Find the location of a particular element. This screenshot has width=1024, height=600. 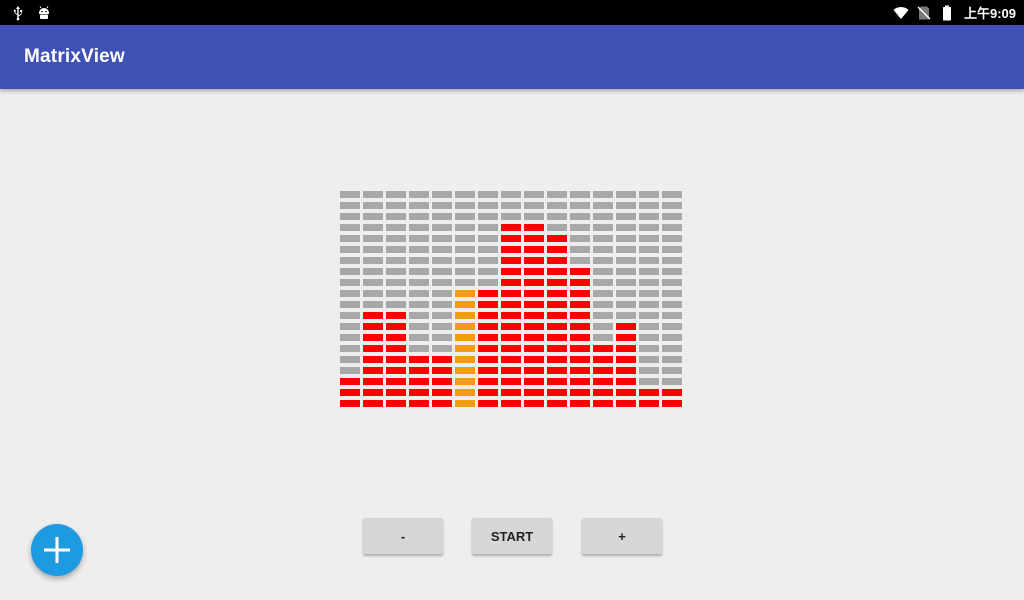

app-bar: MatrixView is located at coordinates (512, 57).